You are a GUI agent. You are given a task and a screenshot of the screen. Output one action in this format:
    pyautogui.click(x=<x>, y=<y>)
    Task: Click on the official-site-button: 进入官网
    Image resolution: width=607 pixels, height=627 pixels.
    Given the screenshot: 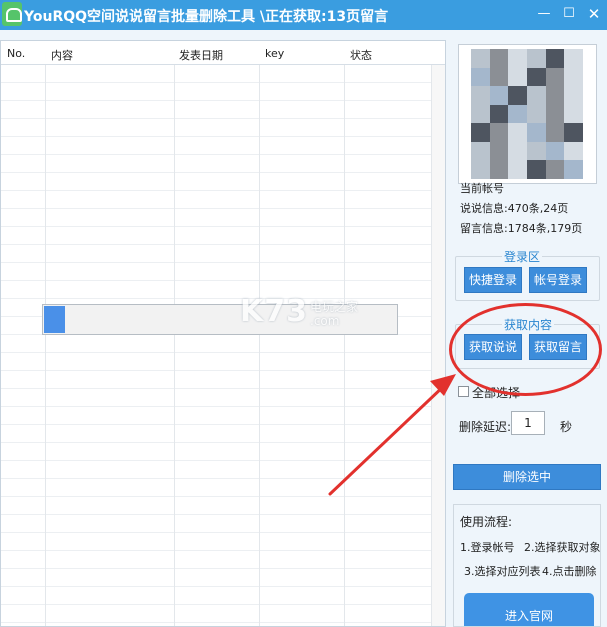 What is the action you would take?
    pyautogui.click(x=529, y=609)
    